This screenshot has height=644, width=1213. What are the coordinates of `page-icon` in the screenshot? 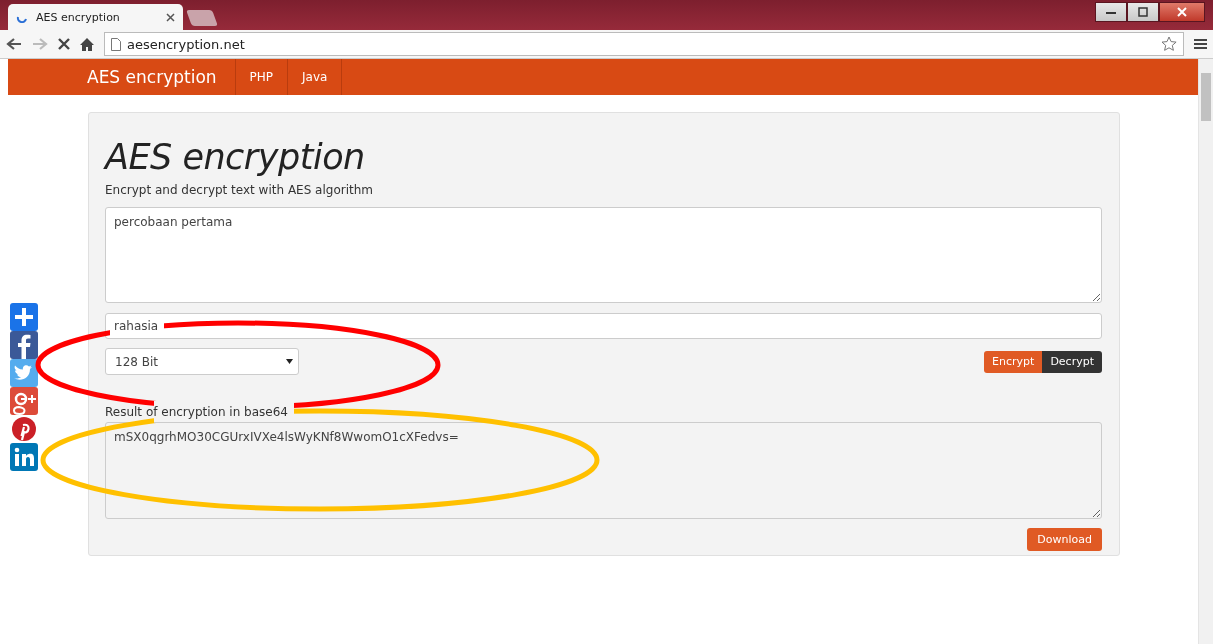 It's located at (116, 44).